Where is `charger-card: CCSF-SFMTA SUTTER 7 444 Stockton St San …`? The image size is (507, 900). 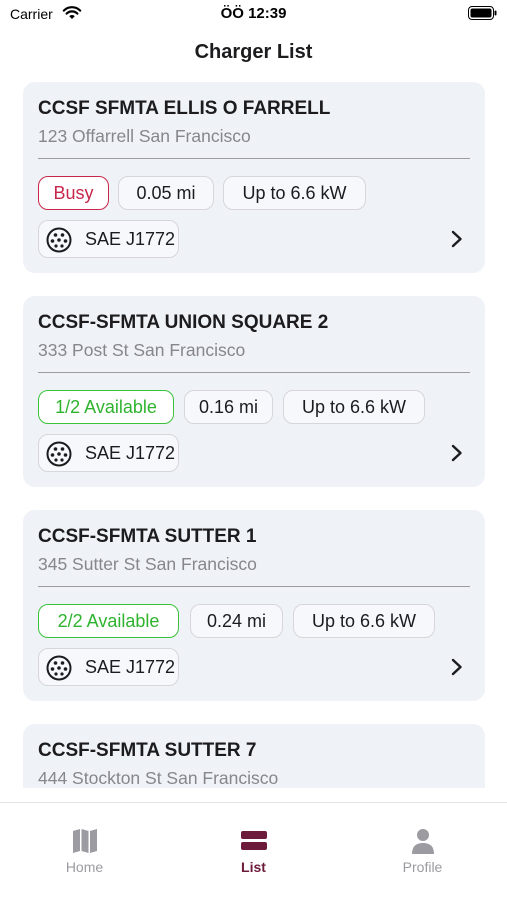 charger-card: CCSF-SFMTA SUTTER 7 444 Stockton St San … is located at coordinates (254, 756).